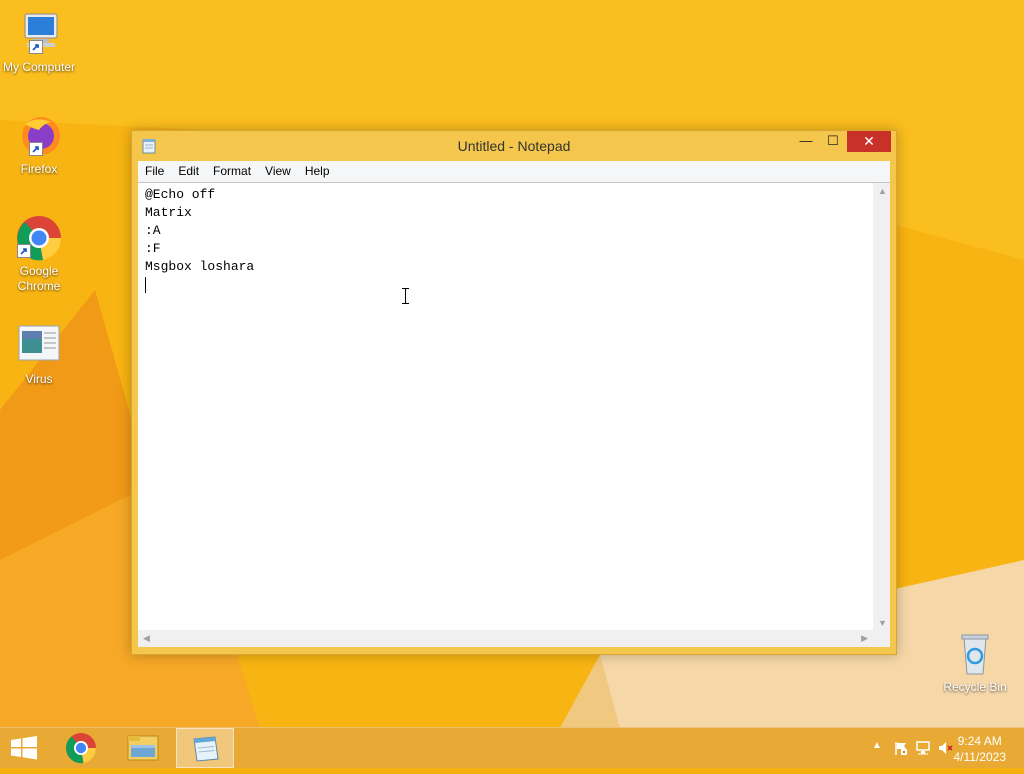  I want to click on start-icon, so click(24, 748).